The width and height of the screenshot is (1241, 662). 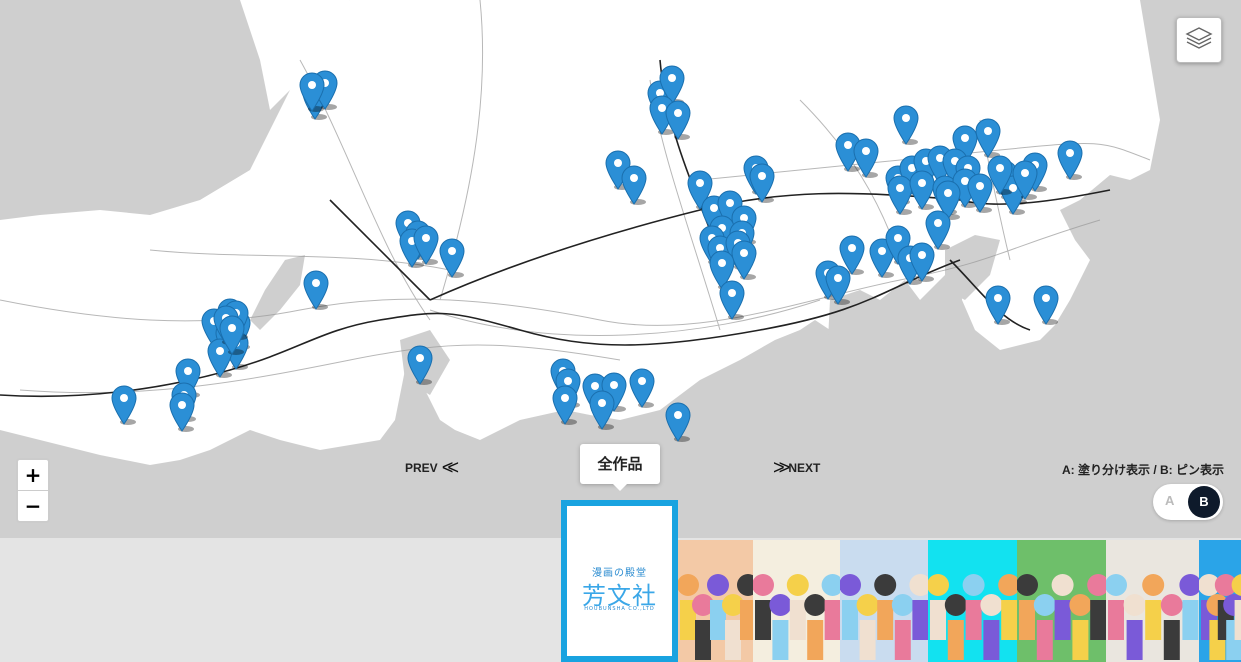 I want to click on next-button: >> NEXT, so click(x=796, y=468).